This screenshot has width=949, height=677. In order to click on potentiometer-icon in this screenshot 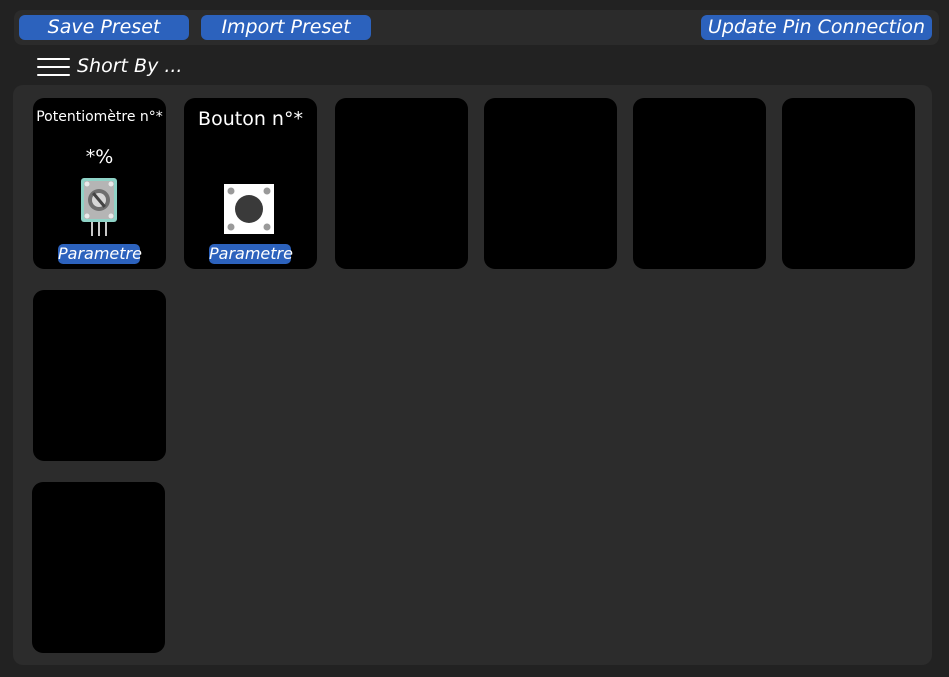, I will do `click(99, 207)`.